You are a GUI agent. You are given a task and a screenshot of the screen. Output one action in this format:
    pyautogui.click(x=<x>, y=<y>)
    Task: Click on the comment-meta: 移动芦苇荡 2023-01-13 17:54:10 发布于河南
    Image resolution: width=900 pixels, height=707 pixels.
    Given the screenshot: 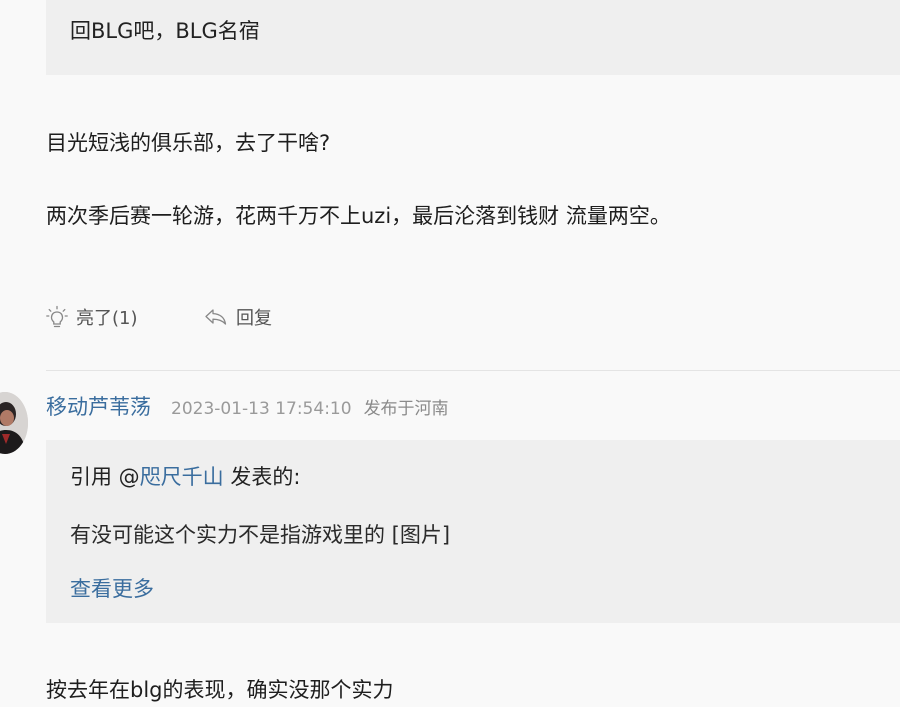 What is the action you would take?
    pyautogui.click(x=247, y=408)
    